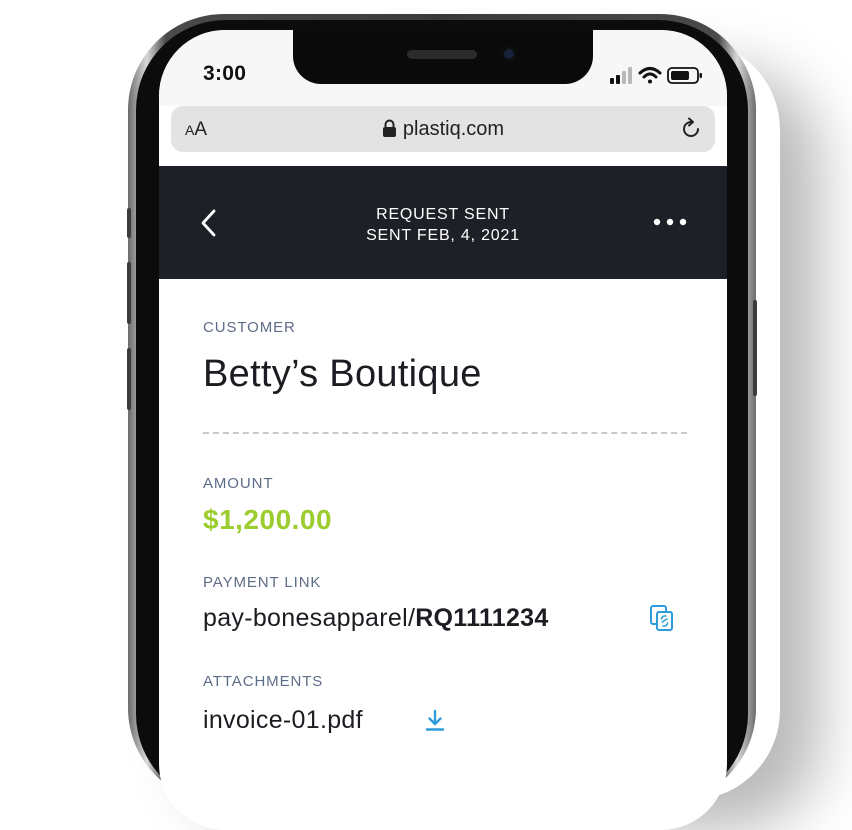 Image resolution: width=852 pixels, height=830 pixels. What do you see at coordinates (283, 720) in the screenshot?
I see `attachment-file-name: invoice-01.pdf` at bounding box center [283, 720].